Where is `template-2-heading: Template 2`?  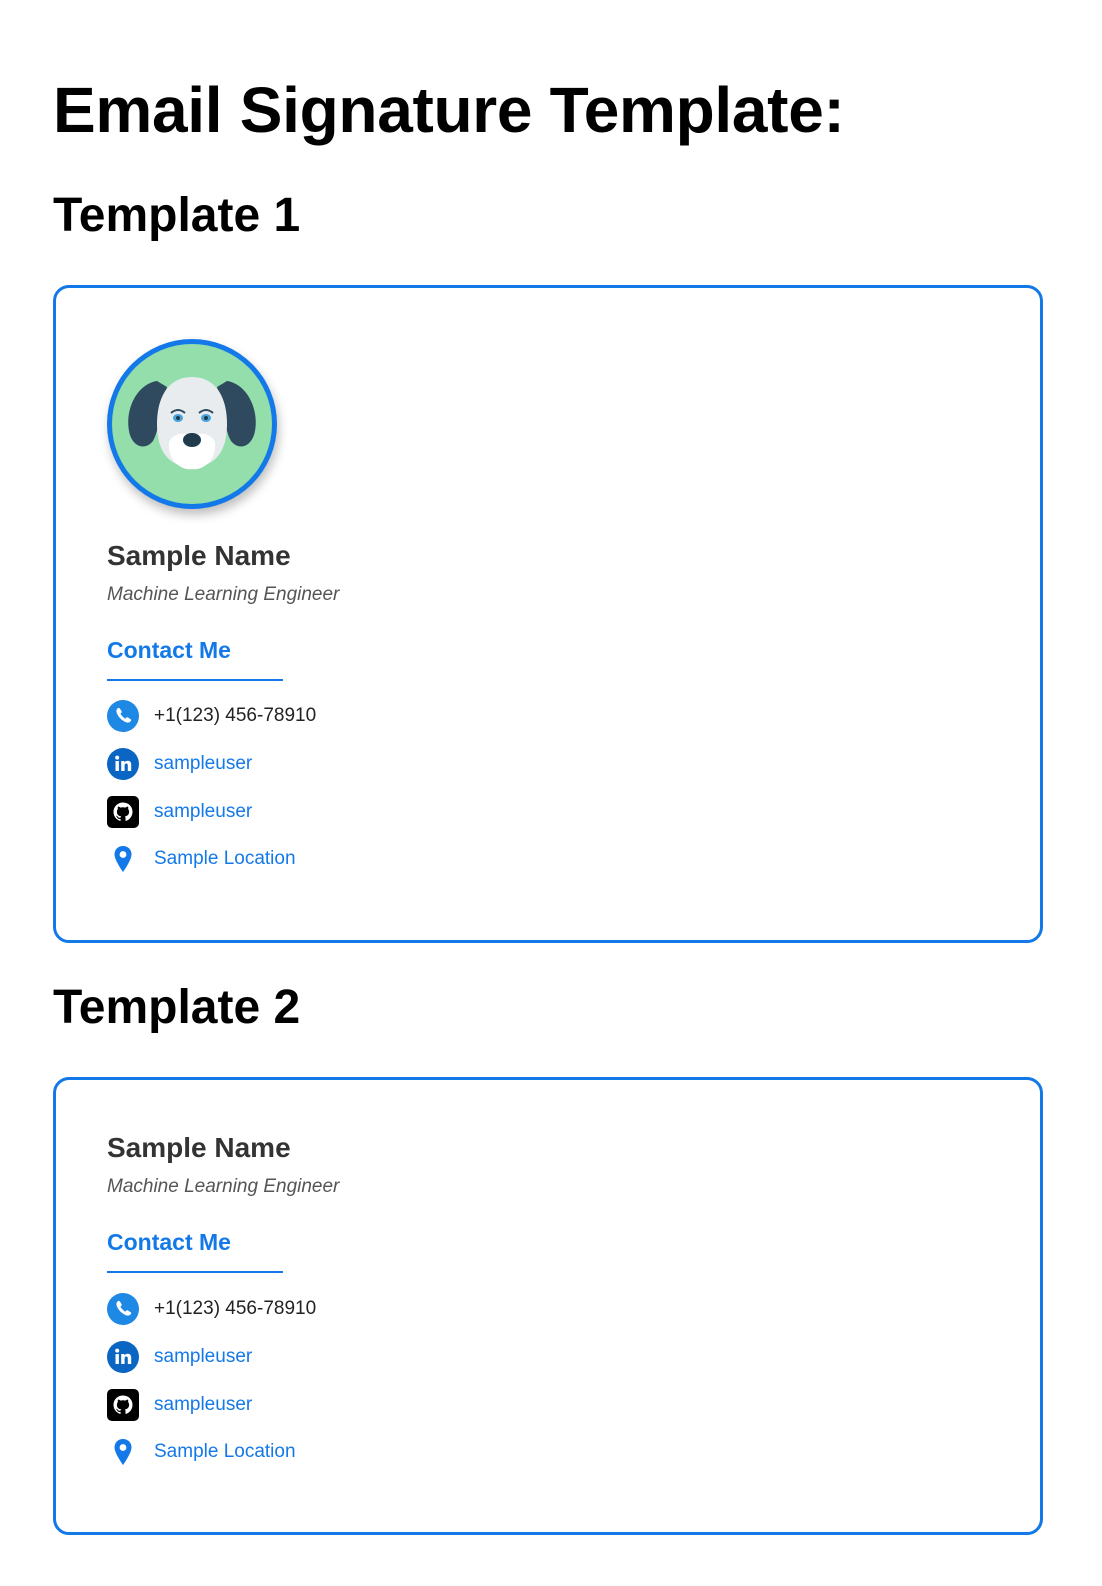
template-2-heading: Template 2 is located at coordinates (177, 1007).